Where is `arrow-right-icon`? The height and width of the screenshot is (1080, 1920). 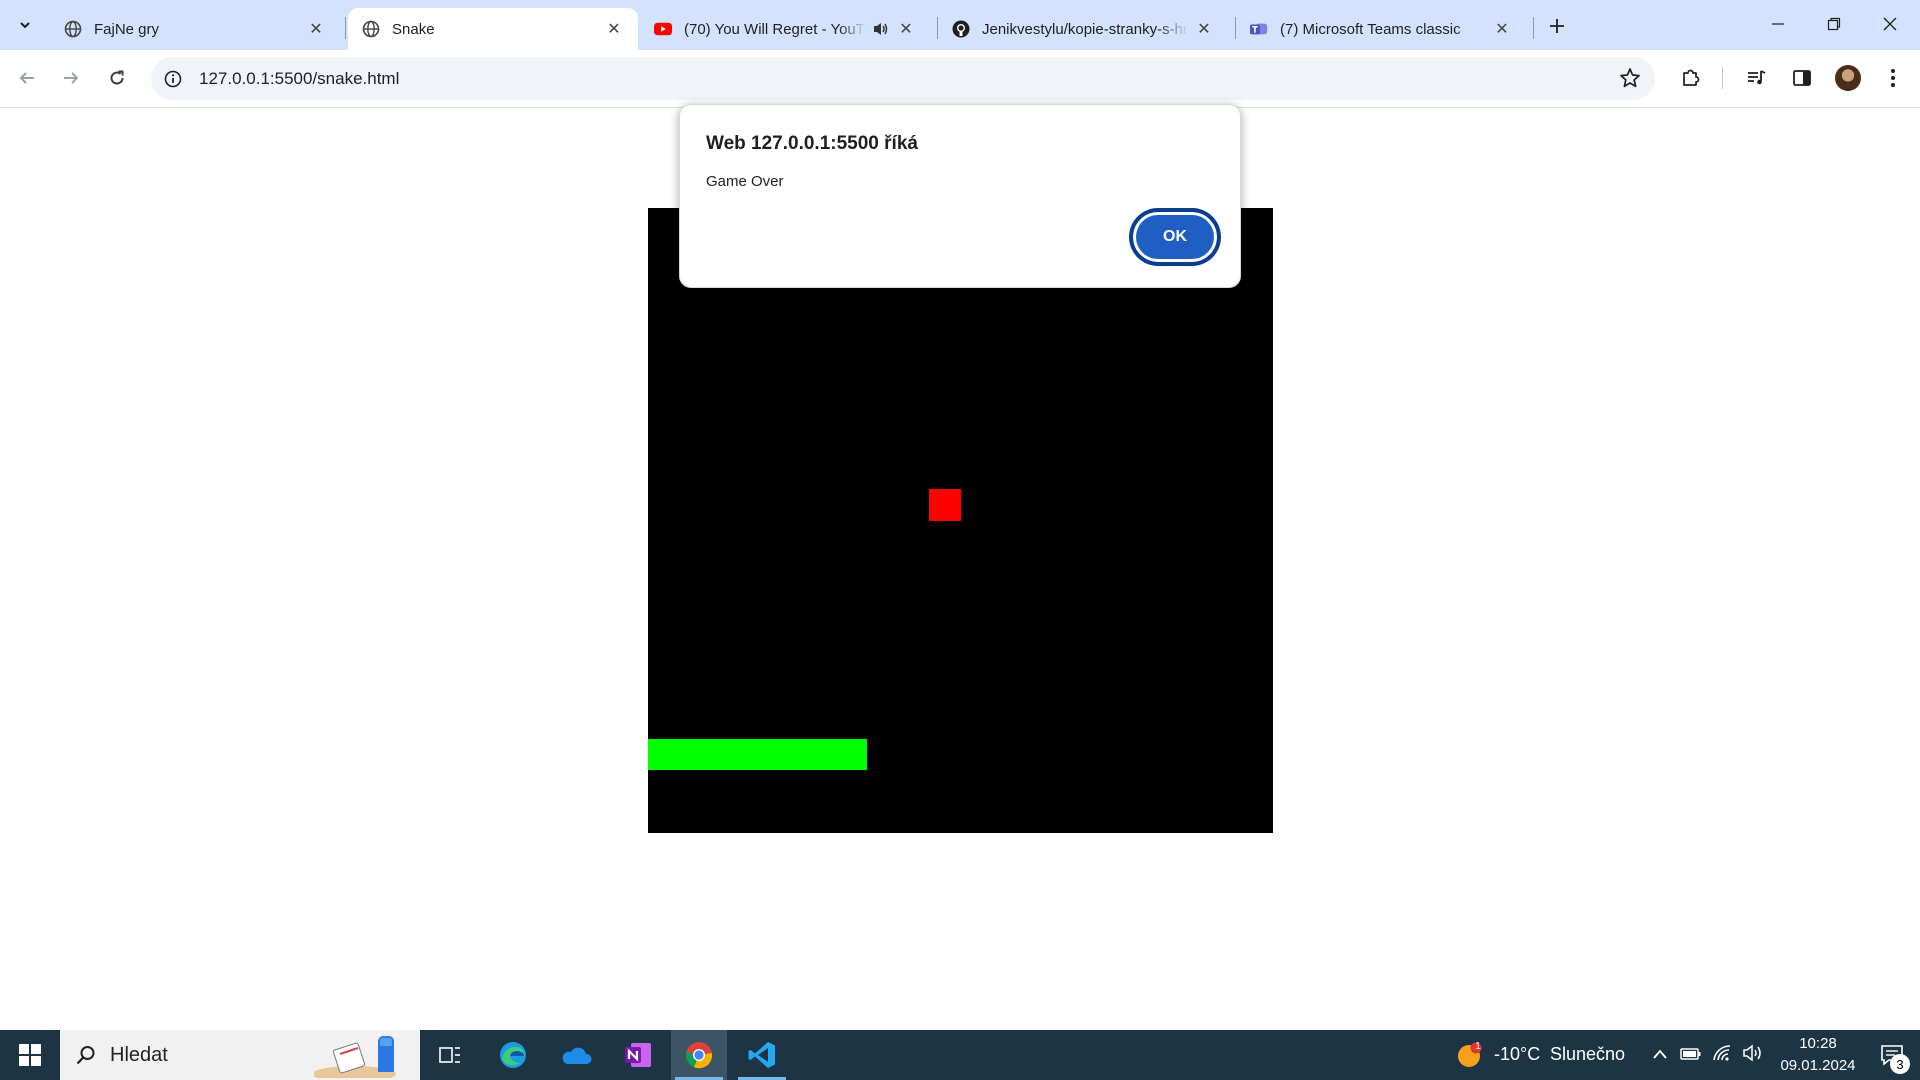
arrow-right-icon is located at coordinates (71, 78).